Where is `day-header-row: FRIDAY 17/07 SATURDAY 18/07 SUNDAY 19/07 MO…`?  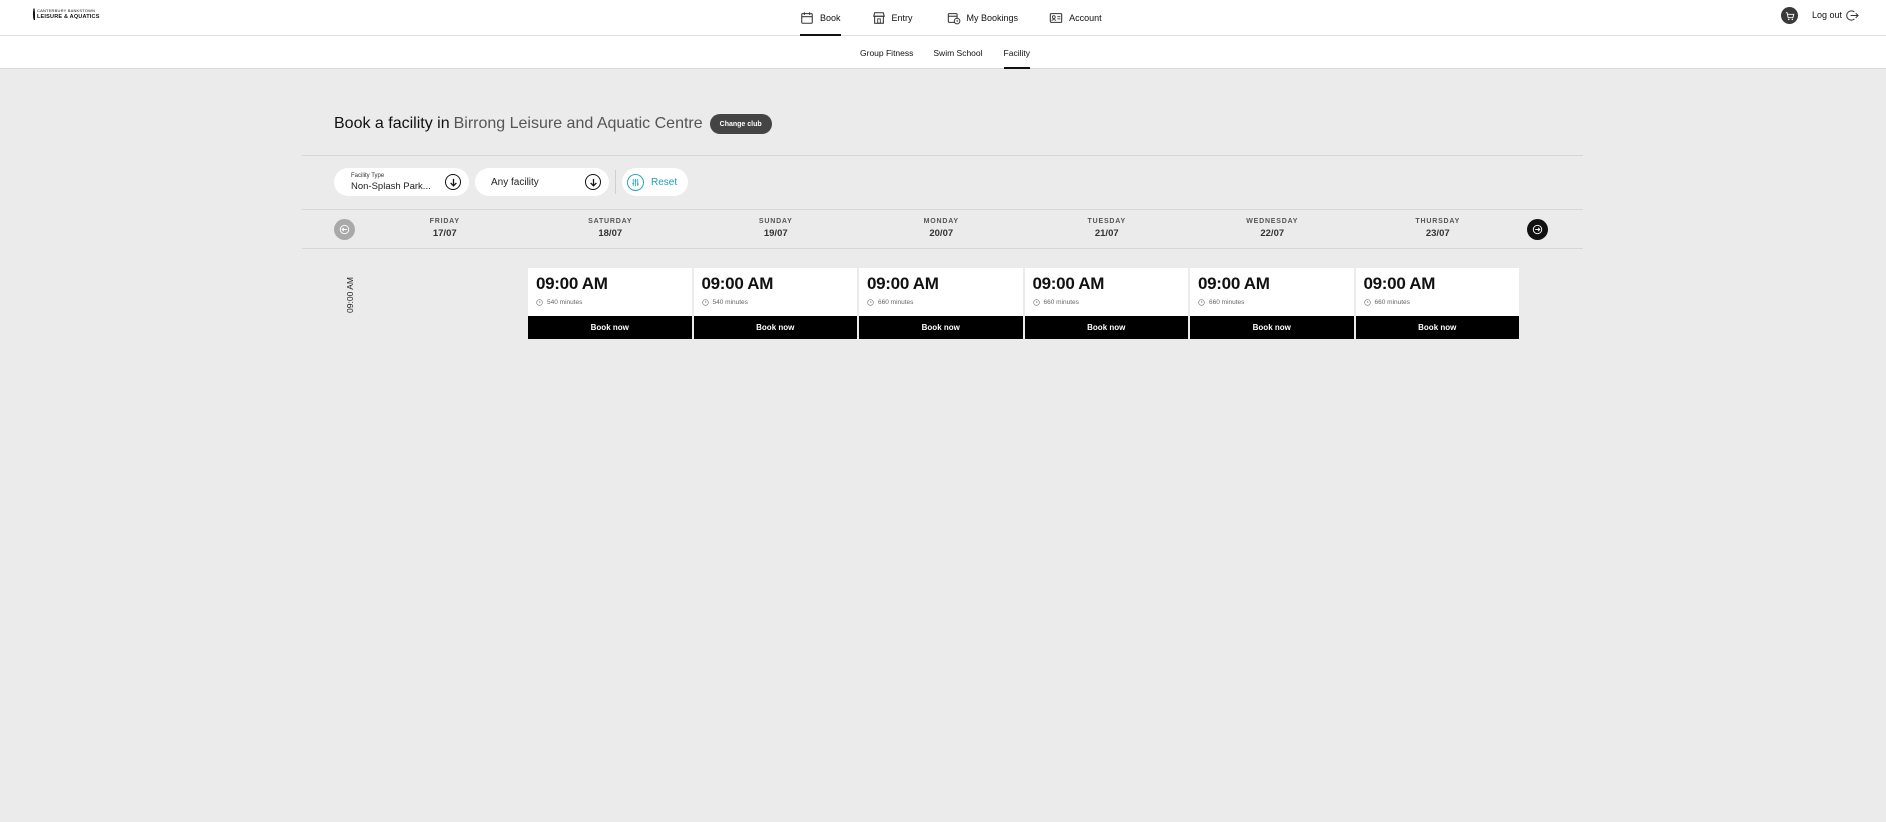
day-header-row: FRIDAY 17/07 SATURDAY 18/07 SUNDAY 19/07 MO… is located at coordinates (942, 228).